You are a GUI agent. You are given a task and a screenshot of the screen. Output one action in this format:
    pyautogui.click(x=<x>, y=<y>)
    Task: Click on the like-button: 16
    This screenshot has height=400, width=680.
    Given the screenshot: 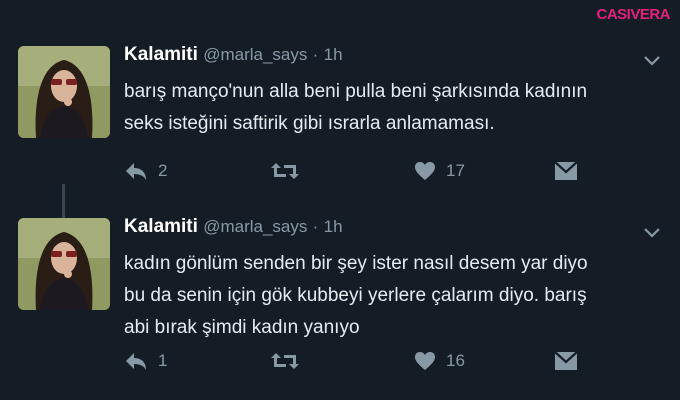 What is the action you would take?
    pyautogui.click(x=439, y=361)
    